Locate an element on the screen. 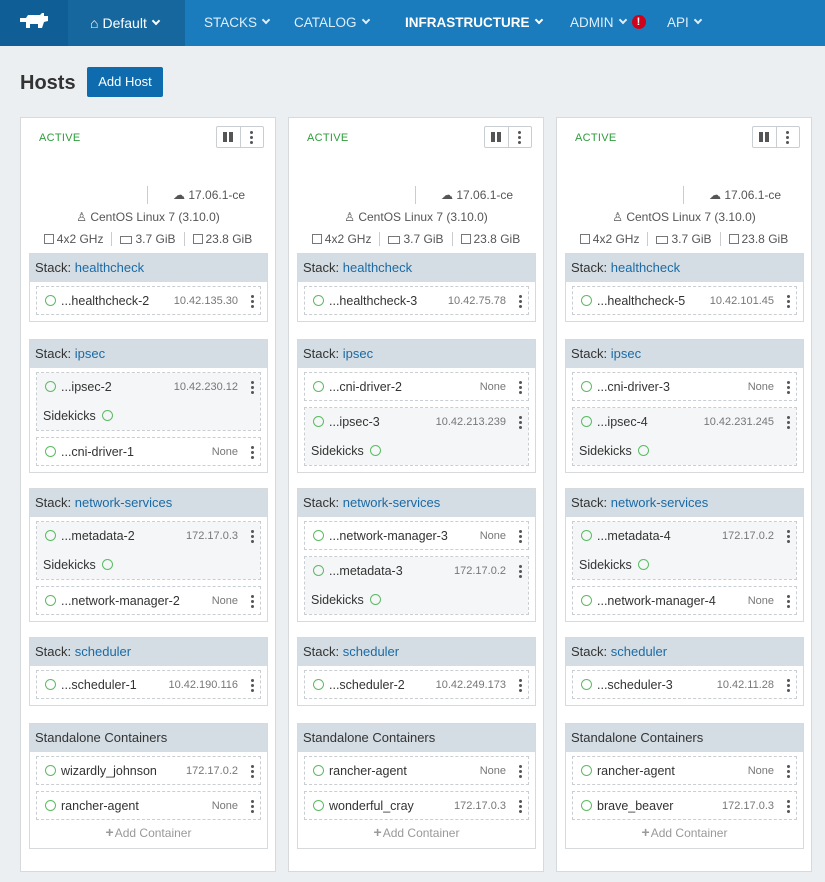 The height and width of the screenshot is (882, 825). container-row: ...network-manager-2 None is located at coordinates (148, 600).